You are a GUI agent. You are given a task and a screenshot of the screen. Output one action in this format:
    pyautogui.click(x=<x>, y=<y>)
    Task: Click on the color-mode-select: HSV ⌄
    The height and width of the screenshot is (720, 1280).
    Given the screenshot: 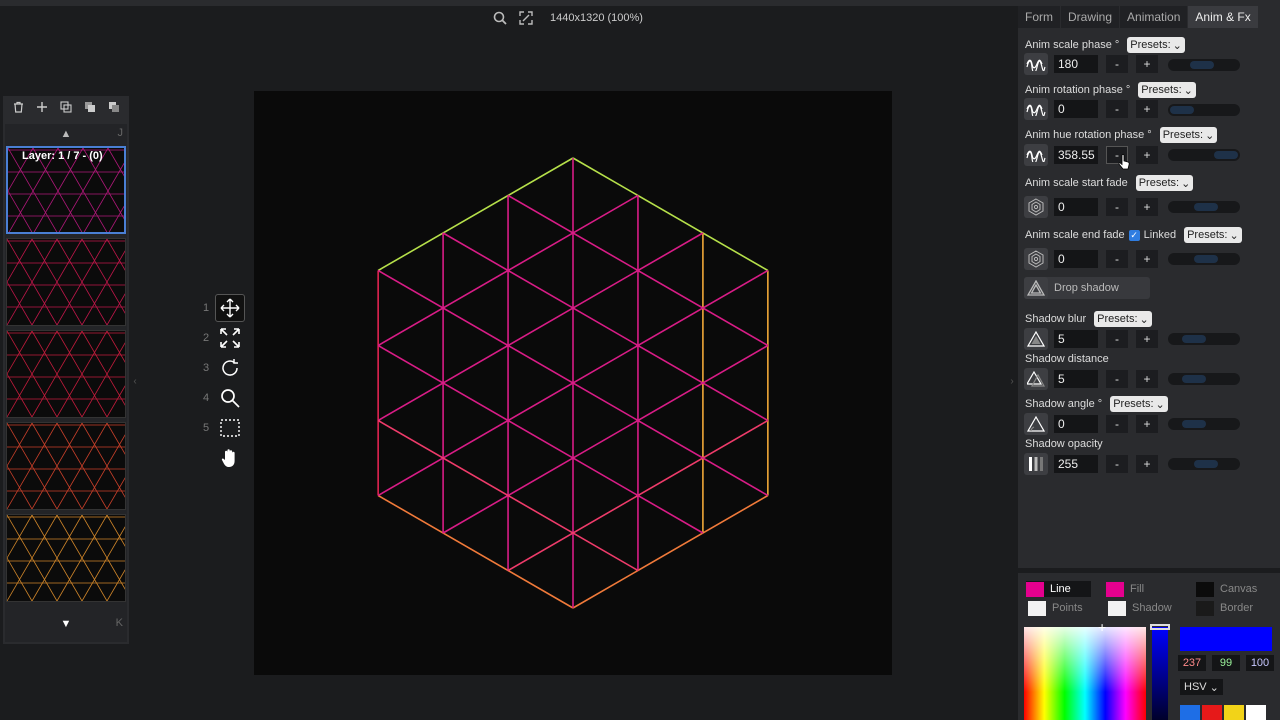 What is the action you would take?
    pyautogui.click(x=1201, y=687)
    